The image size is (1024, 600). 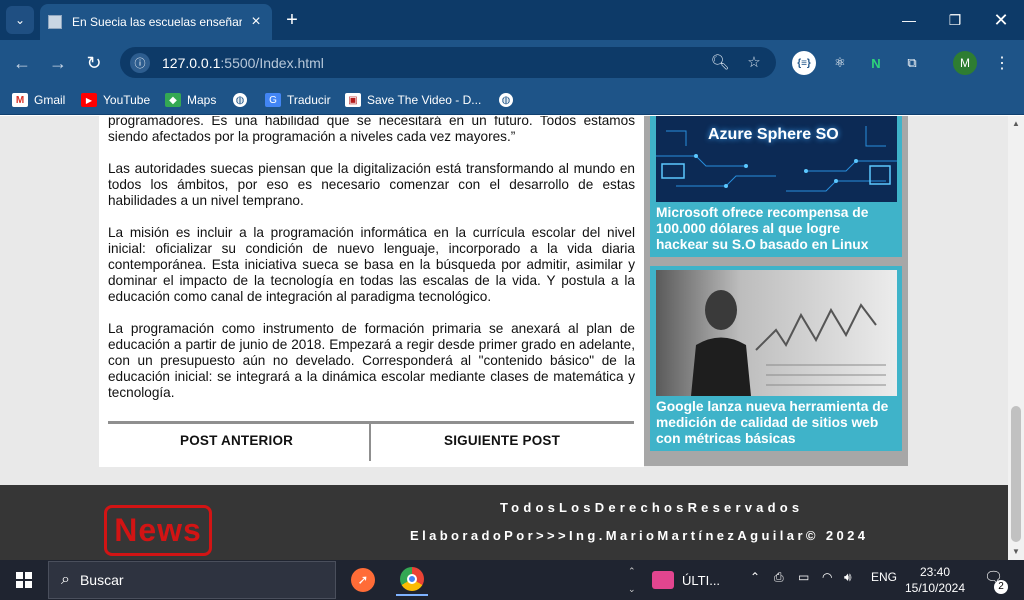 I want to click on site-info-icon: ⓘ, so click(x=140, y=62).